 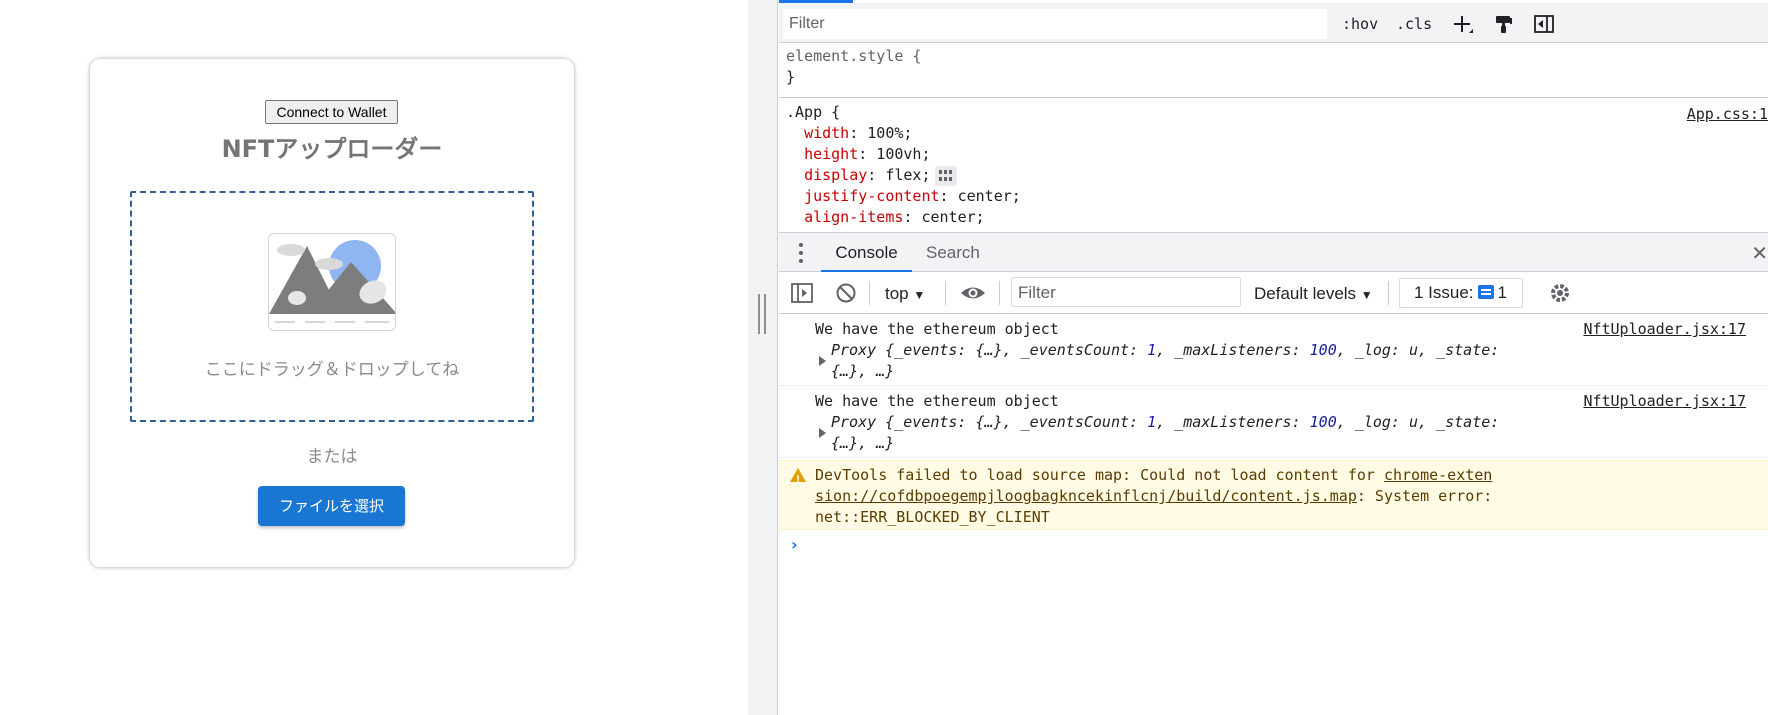 What do you see at coordinates (794, 544) in the screenshot?
I see `console-prompt-icon: ›` at bounding box center [794, 544].